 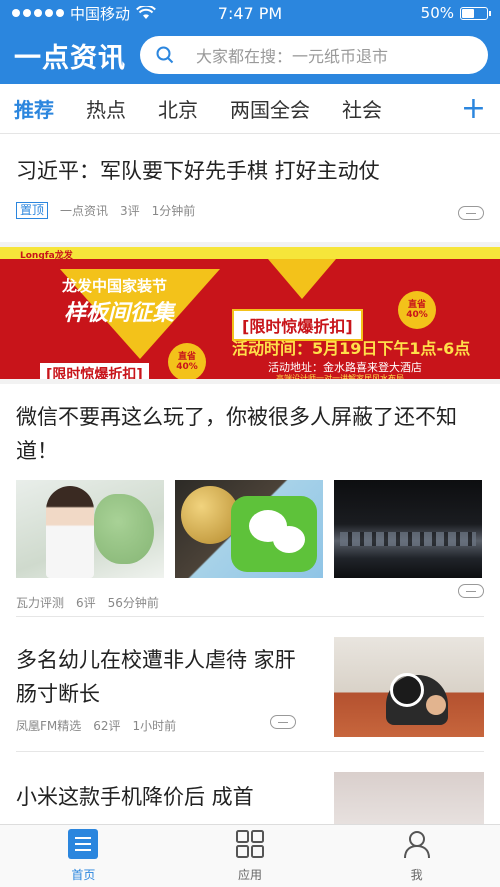 What do you see at coordinates (345, 367) in the screenshot?
I see `banner-event-location: 活动地址：金水路喜来登大酒店` at bounding box center [345, 367].